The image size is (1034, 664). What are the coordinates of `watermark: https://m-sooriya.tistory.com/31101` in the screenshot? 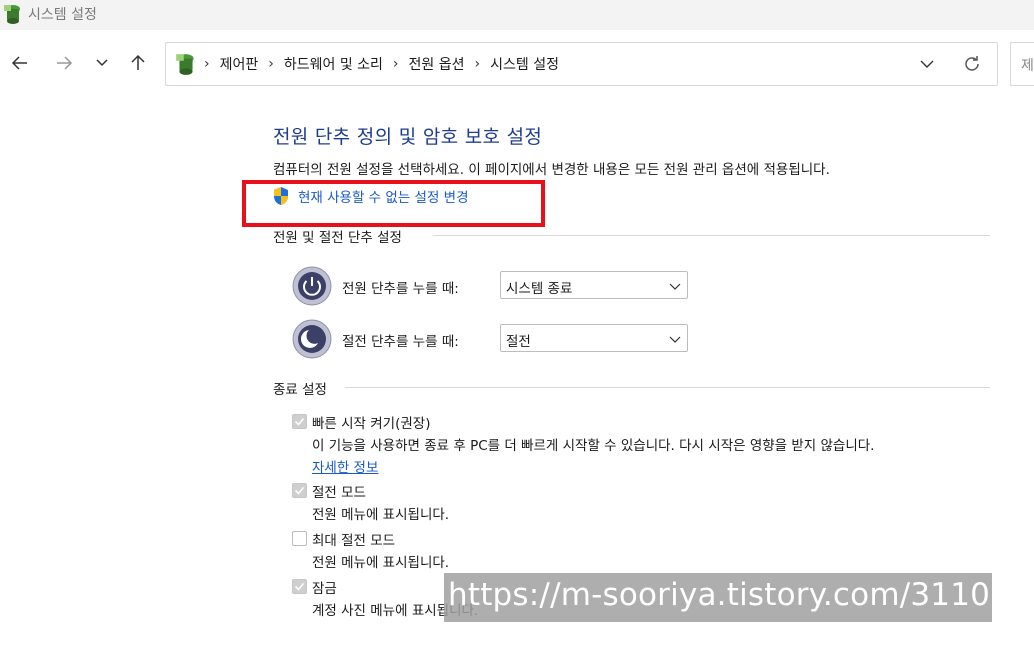 It's located at (727, 597).